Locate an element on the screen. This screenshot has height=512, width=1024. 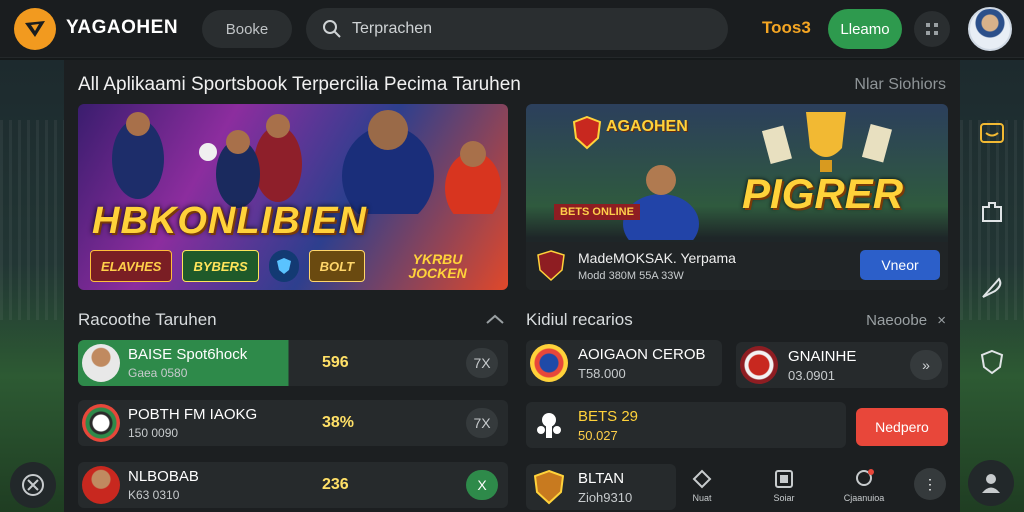
search-icon is located at coordinates (332, 29).